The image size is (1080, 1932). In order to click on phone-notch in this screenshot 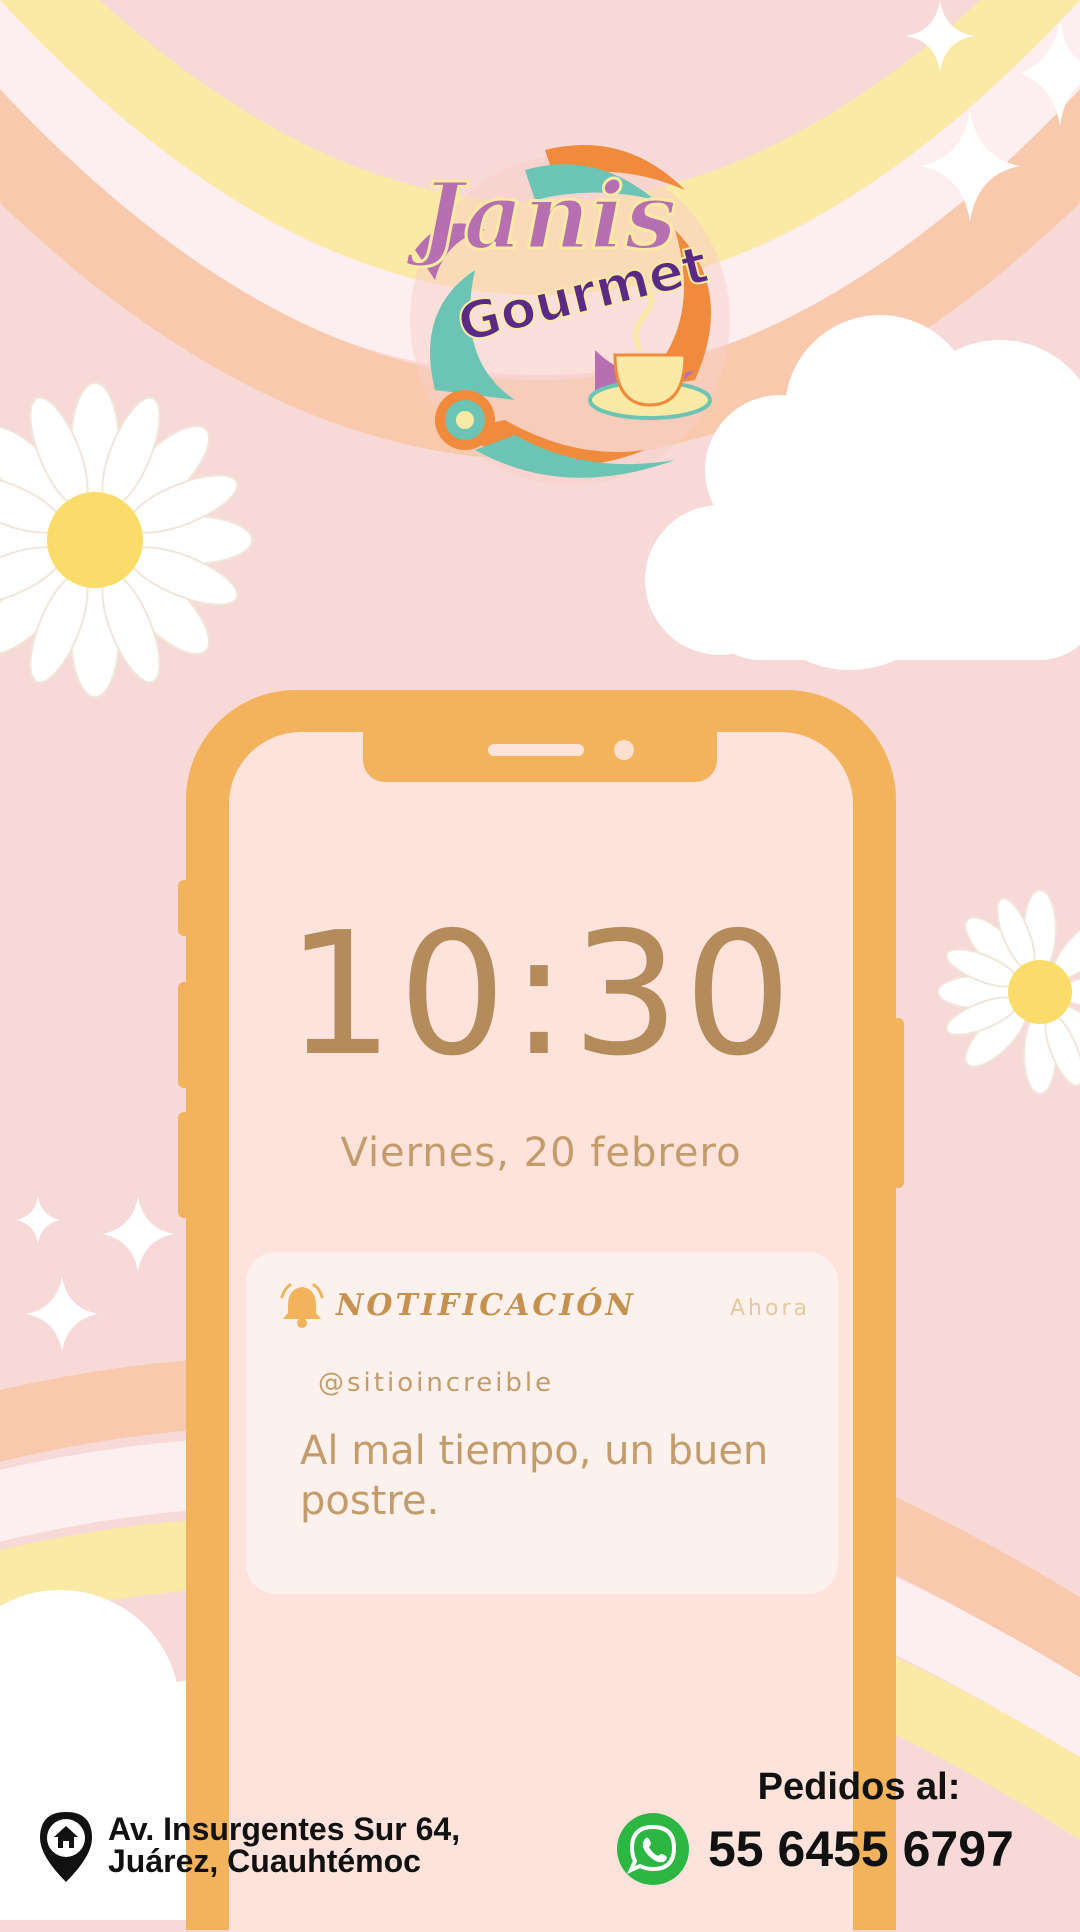, I will do `click(540, 757)`.